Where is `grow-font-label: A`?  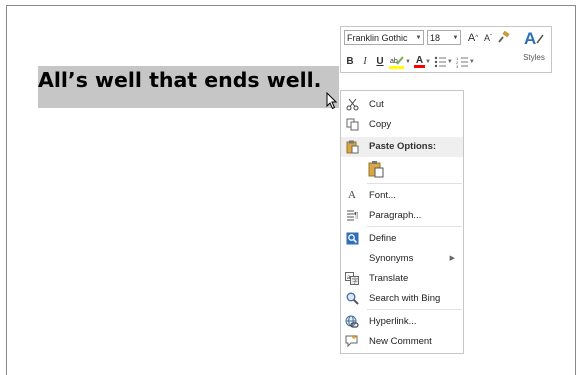
grow-font-label: A is located at coordinates (471, 37).